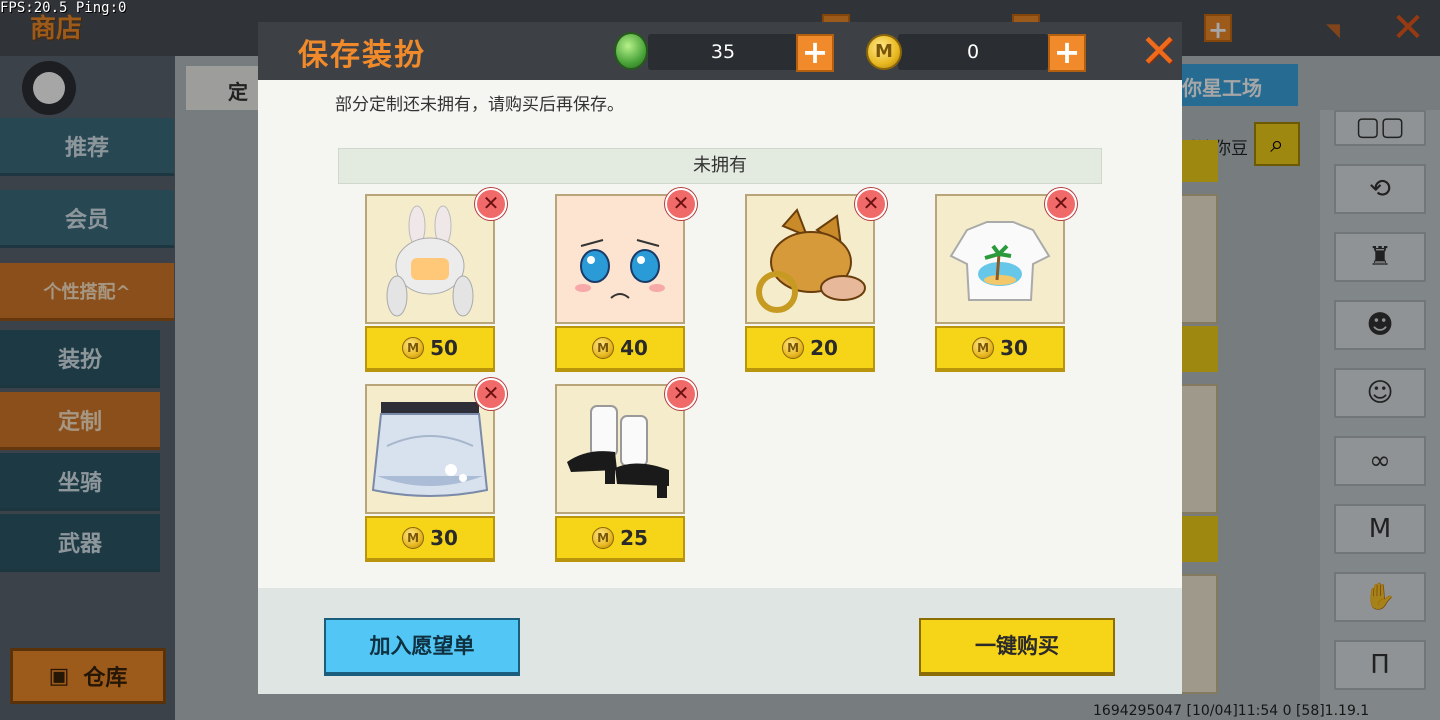 This screenshot has height=720, width=1440. What do you see at coordinates (618, 451) in the screenshot?
I see `shoes-icon` at bounding box center [618, 451].